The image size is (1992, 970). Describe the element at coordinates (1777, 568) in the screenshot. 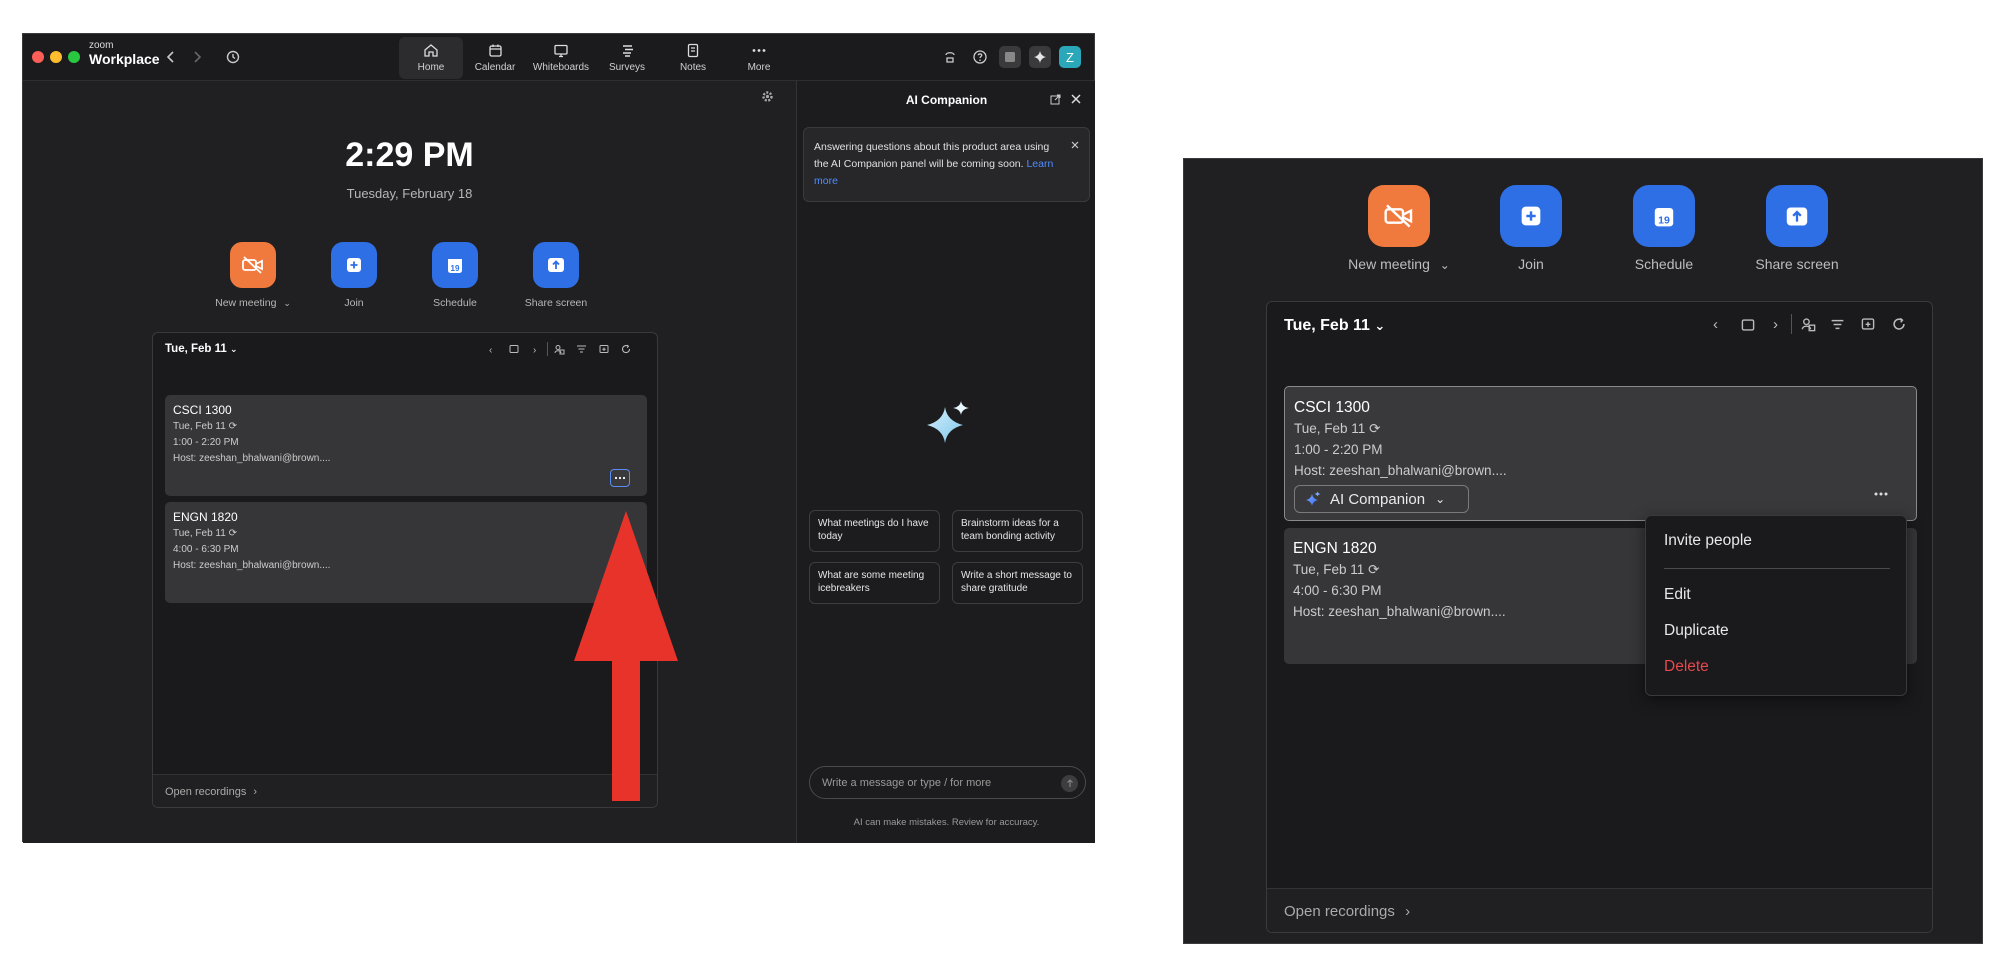

I see `menu-divider` at that location.